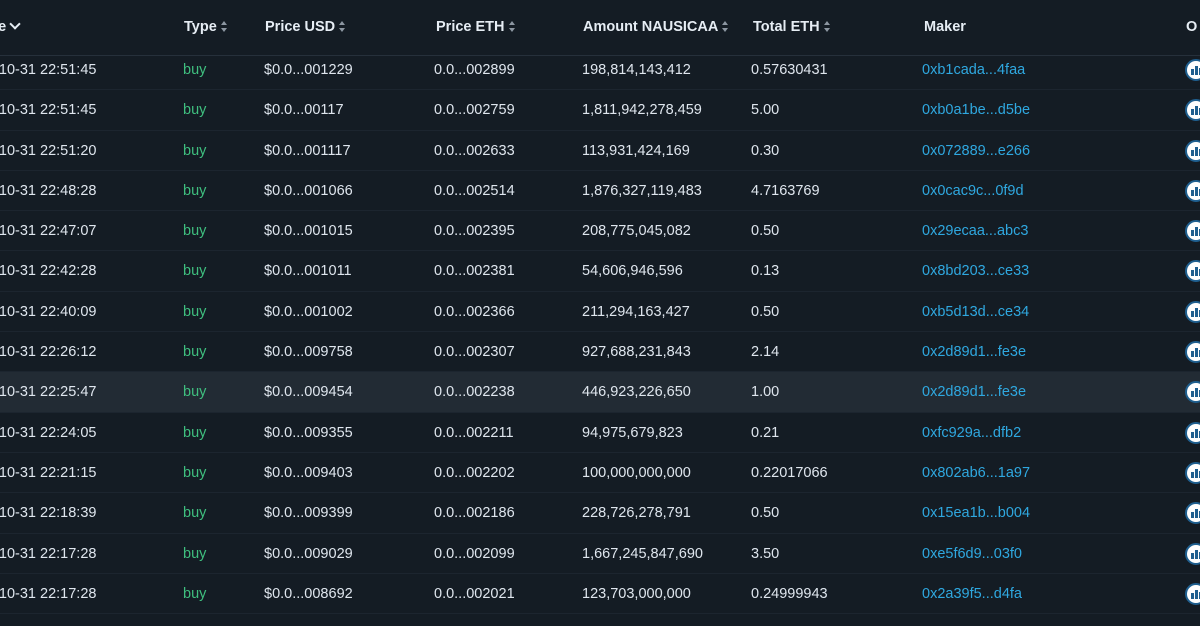  What do you see at coordinates (972, 554) in the screenshot?
I see `maker-link: 0xe5f6d9...03f0` at bounding box center [972, 554].